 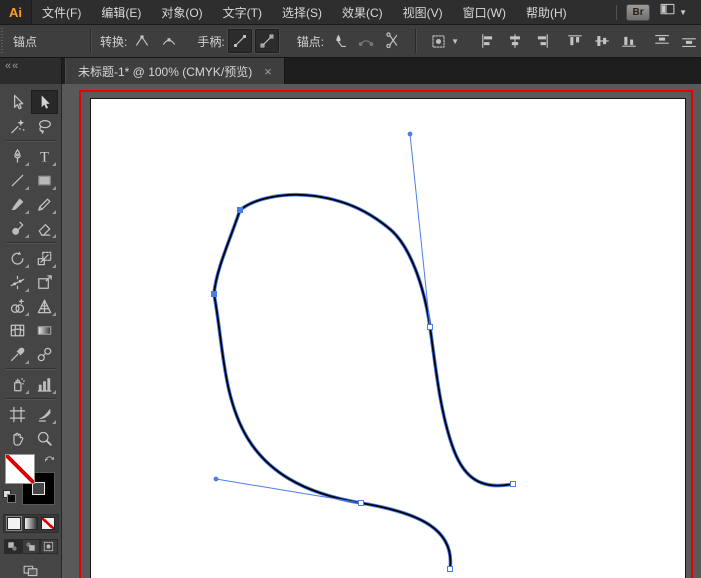 I want to click on draw-behind-button, so click(x=30, y=546).